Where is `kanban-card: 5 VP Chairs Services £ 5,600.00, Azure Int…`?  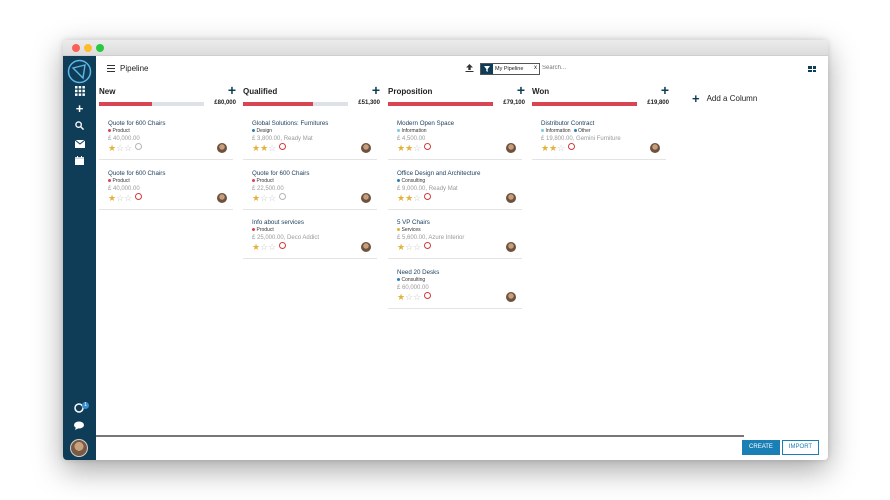 kanban-card: 5 VP Chairs Services £ 5,600.00, Azure Int… is located at coordinates (455, 237).